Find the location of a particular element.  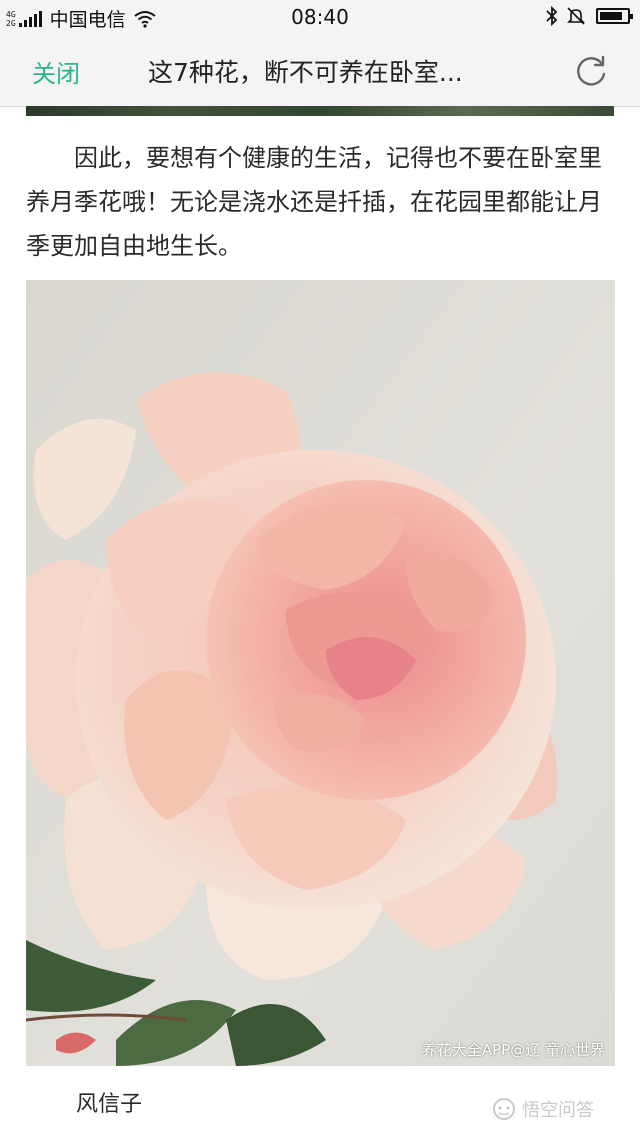

bell-mute-icon is located at coordinates (576, 16).